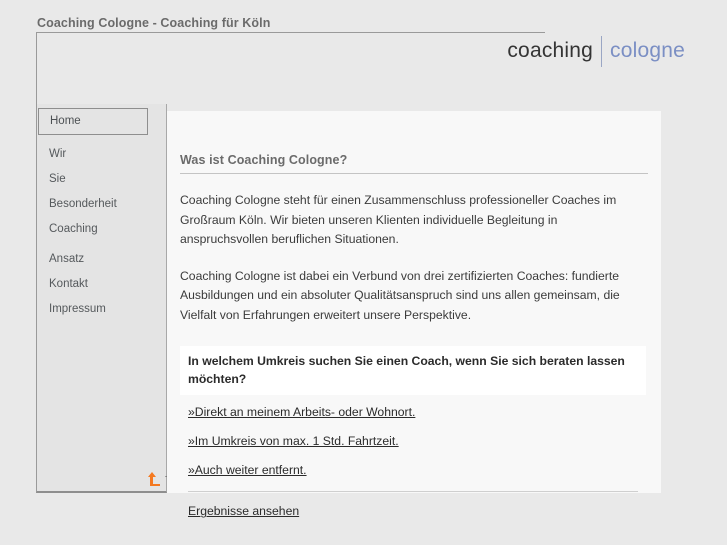 This screenshot has height=545, width=727. Describe the element at coordinates (413, 492) in the screenshot. I see `poll-divider` at that location.